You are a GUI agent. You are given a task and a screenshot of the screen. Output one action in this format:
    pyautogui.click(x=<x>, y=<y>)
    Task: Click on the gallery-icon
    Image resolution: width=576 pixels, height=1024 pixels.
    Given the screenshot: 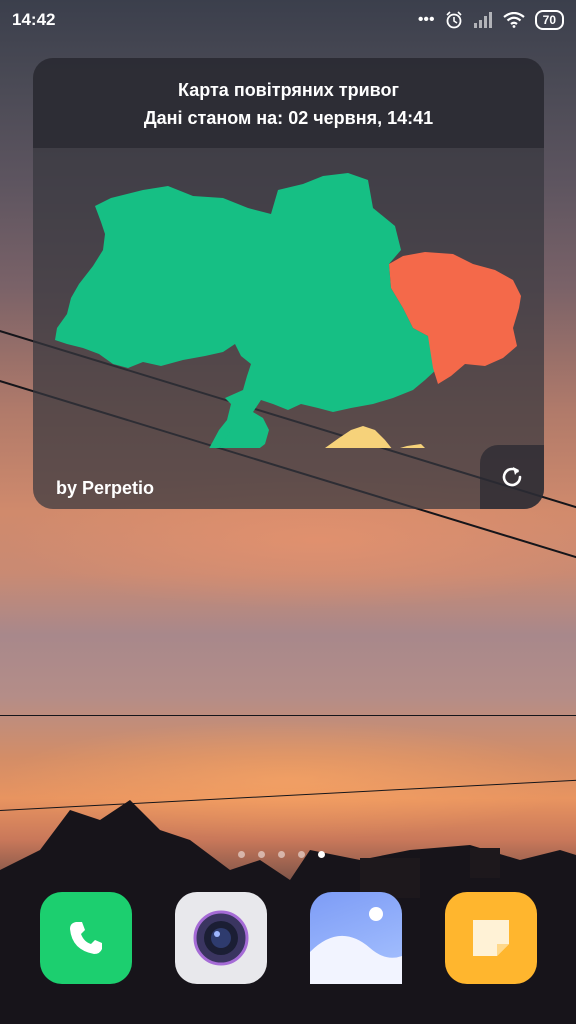 What is the action you would take?
    pyautogui.click(x=356, y=945)
    